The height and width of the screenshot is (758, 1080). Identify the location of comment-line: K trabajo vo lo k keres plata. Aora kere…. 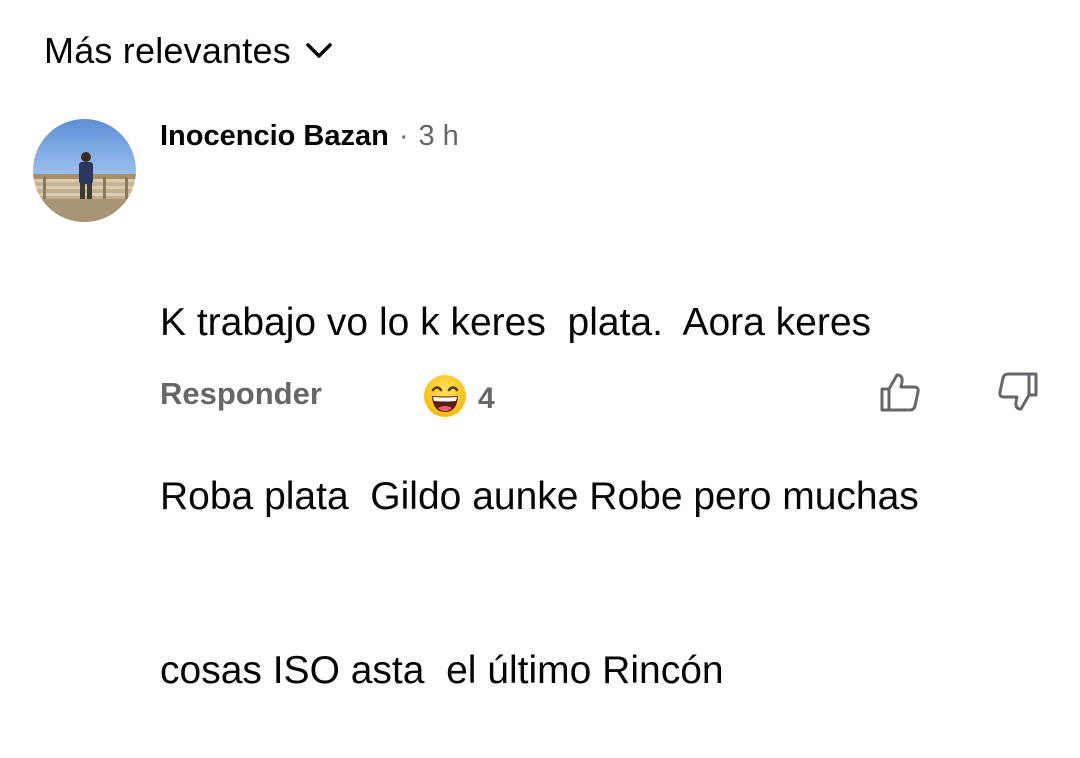
(516, 322).